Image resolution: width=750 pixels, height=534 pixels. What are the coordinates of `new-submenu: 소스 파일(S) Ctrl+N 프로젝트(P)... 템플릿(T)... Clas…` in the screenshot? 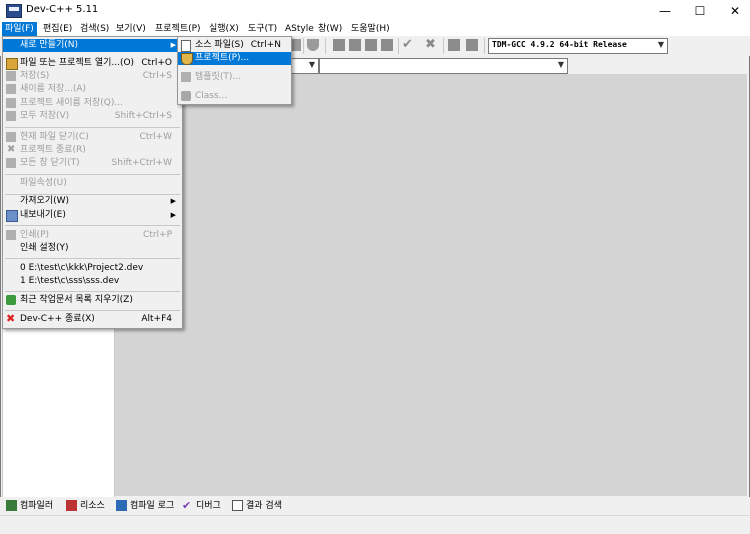 It's located at (234, 70).